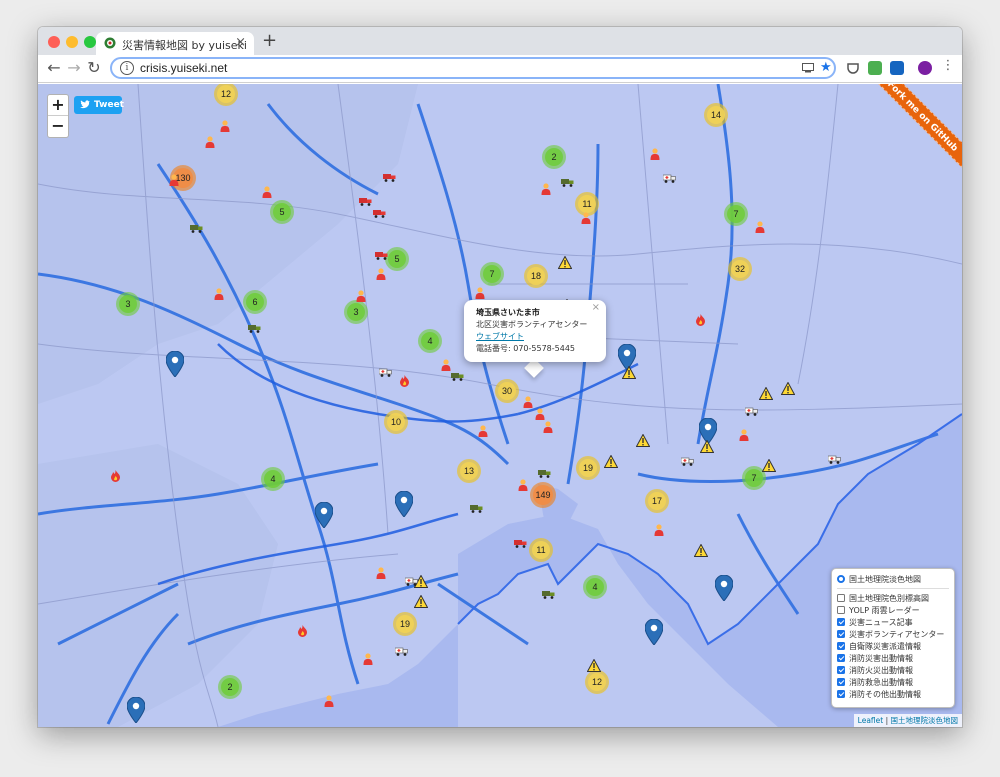 The image size is (1000, 777). What do you see at coordinates (893, 646) in the screenshot?
I see `layer-option: 自衛隊災害派遣情報` at bounding box center [893, 646].